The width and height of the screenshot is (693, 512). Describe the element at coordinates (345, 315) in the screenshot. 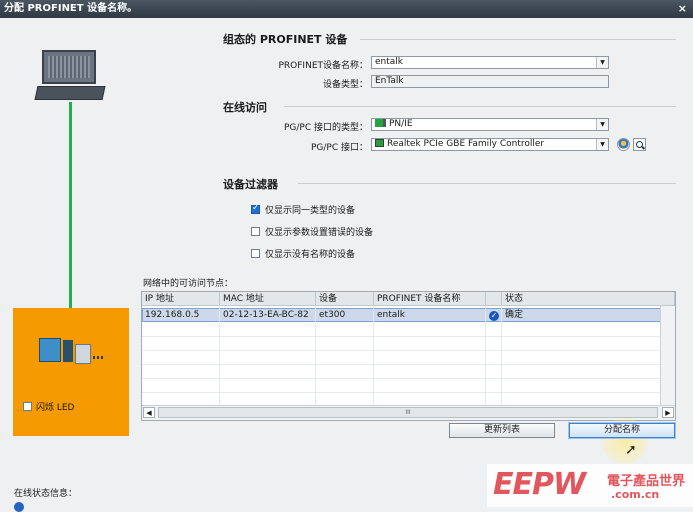

I see `cell-device: et300` at that location.